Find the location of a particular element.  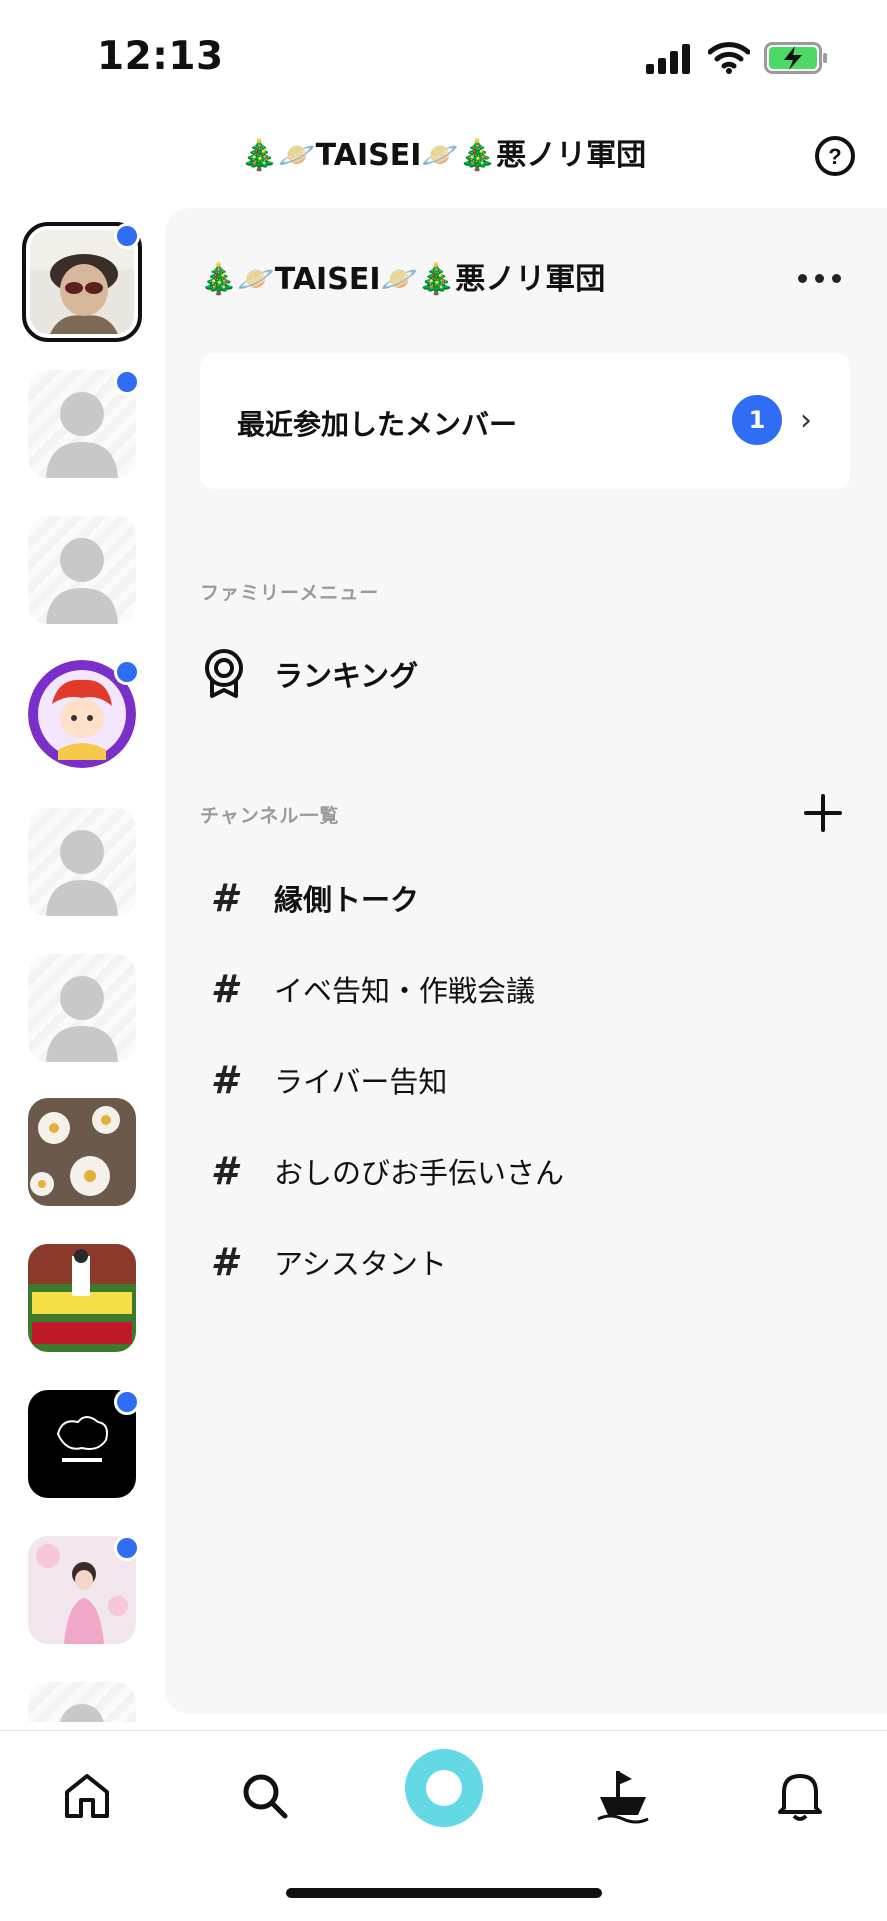

channel-item: # 縁側トーク is located at coordinates (309, 898).